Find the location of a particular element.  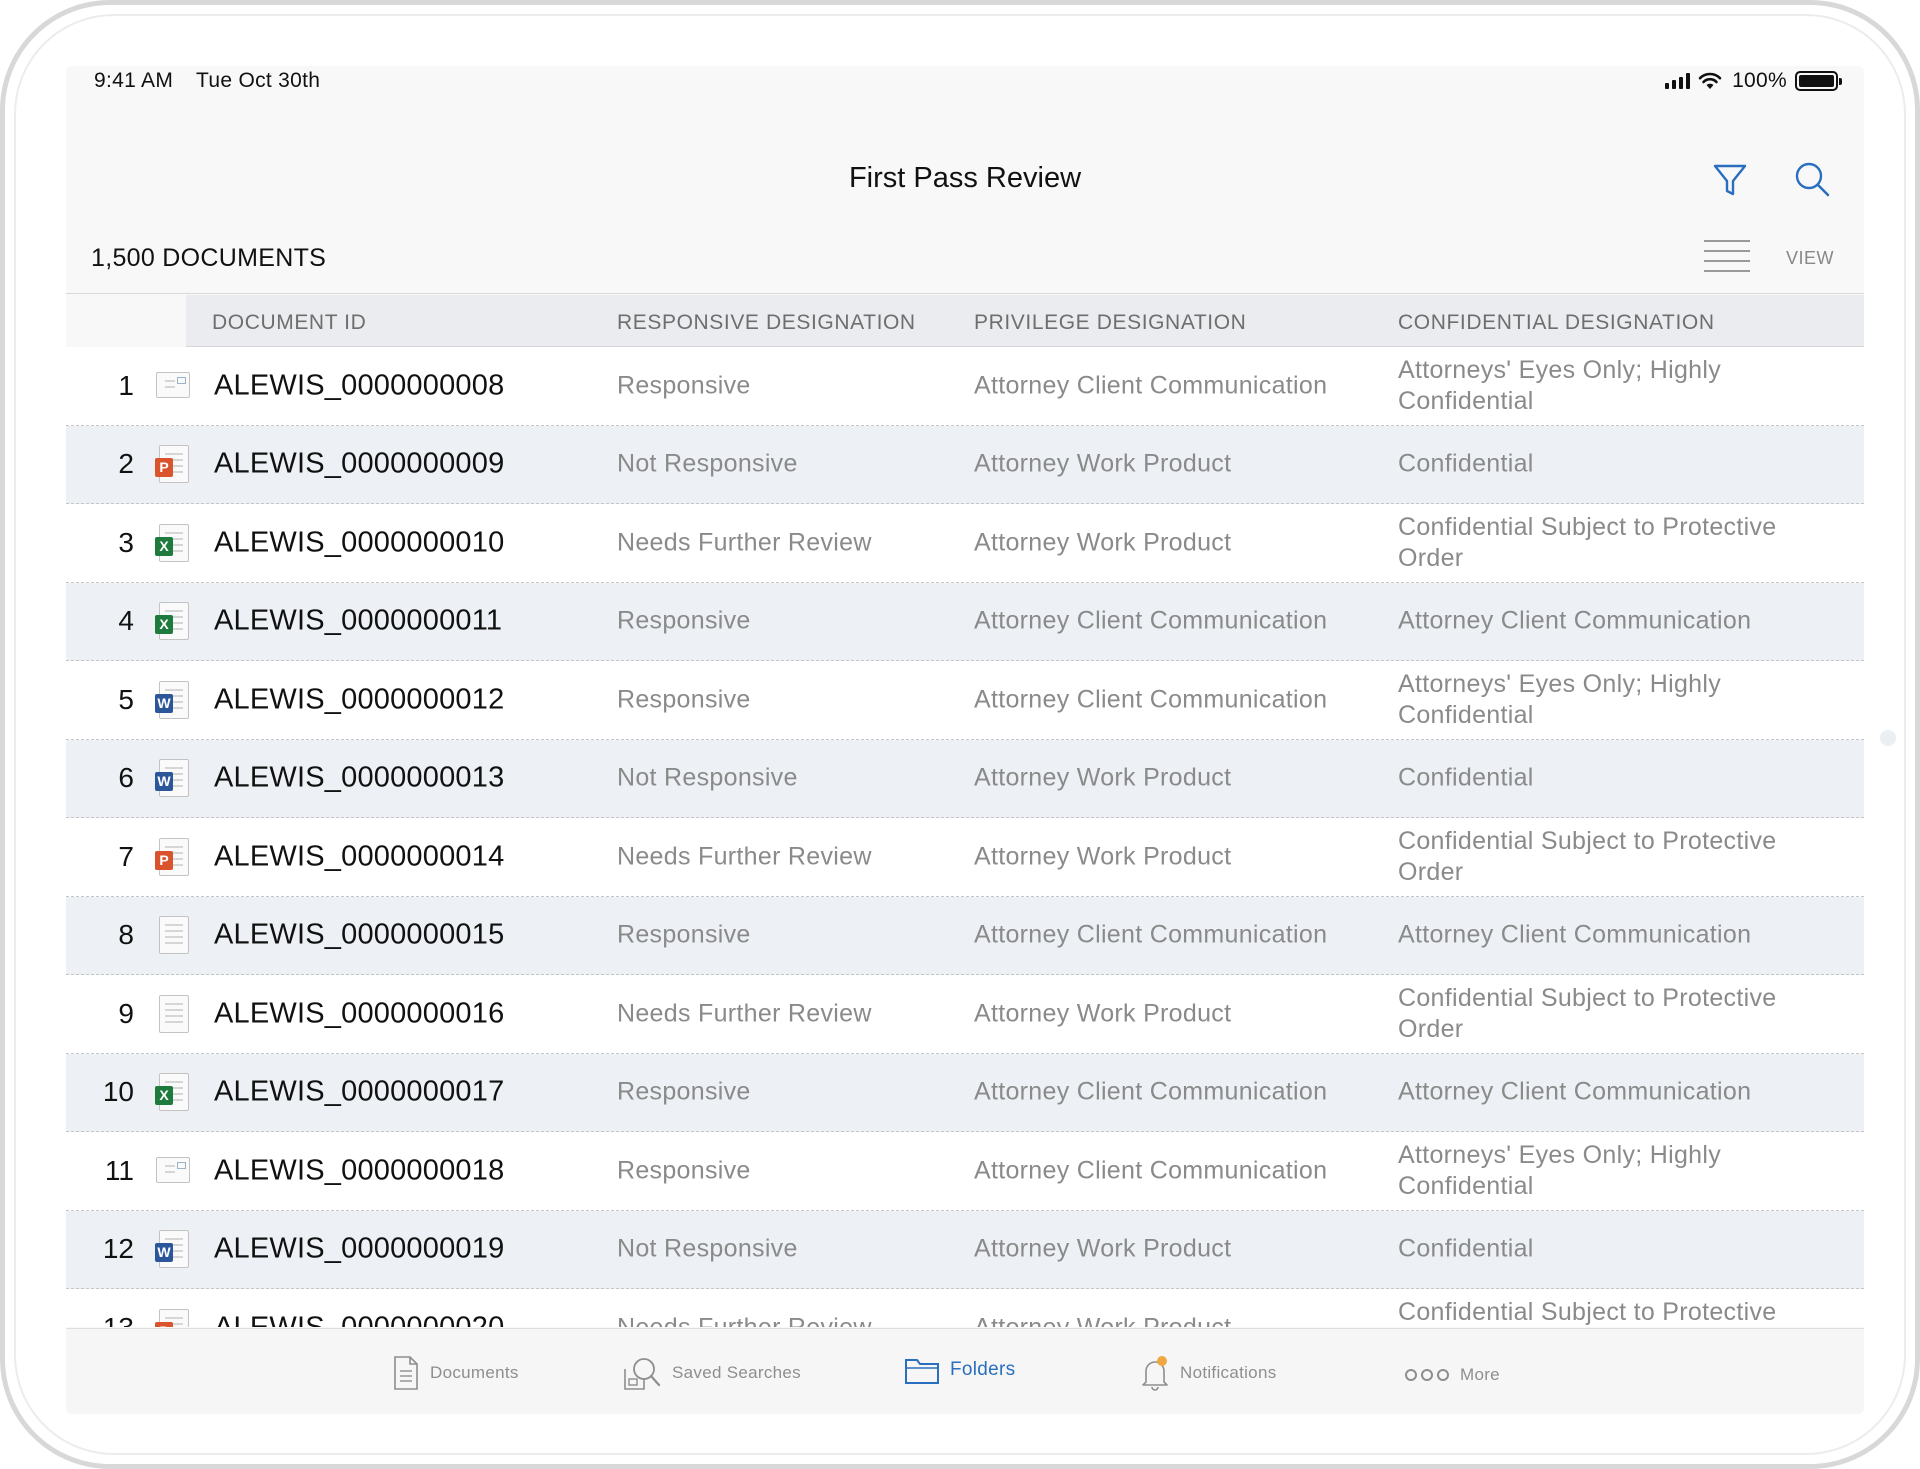

row-number: 10 is located at coordinates (118, 1092).